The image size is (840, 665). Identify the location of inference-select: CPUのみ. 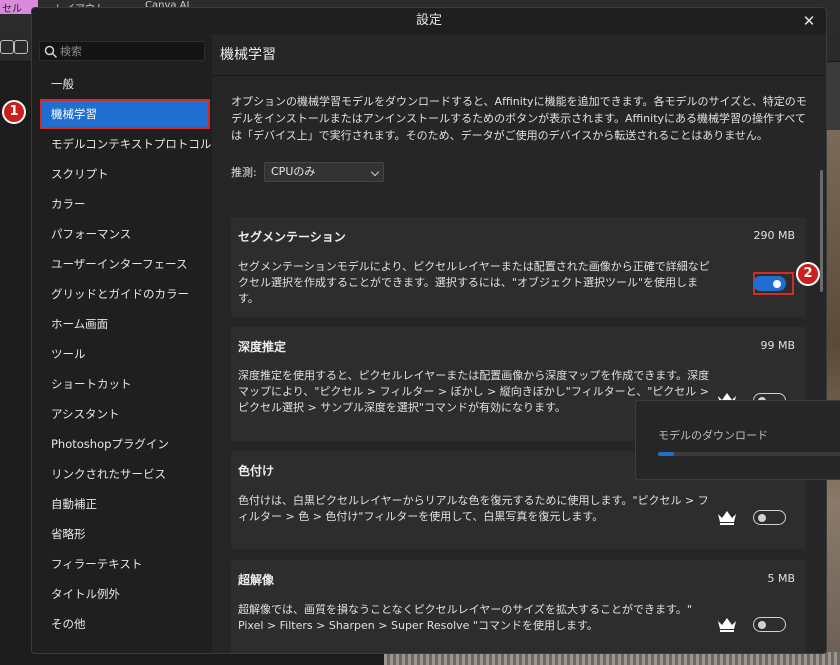
(324, 172).